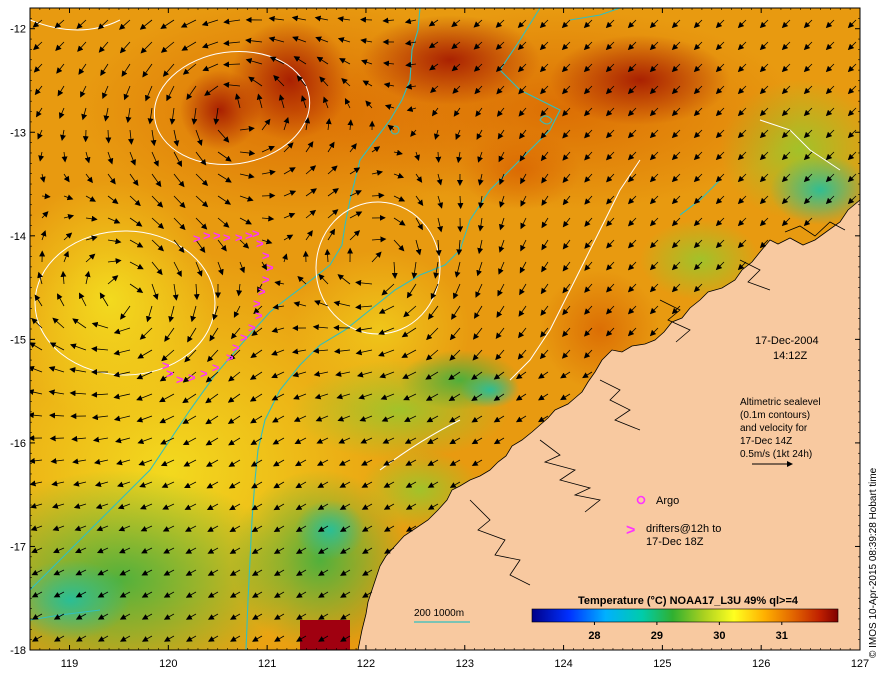 Image resolution: width=880 pixels, height=685 pixels. I want to click on credit-svg: © IMOS 10-Apr-2015 08:39:28 Hobart time, so click(872, 340).